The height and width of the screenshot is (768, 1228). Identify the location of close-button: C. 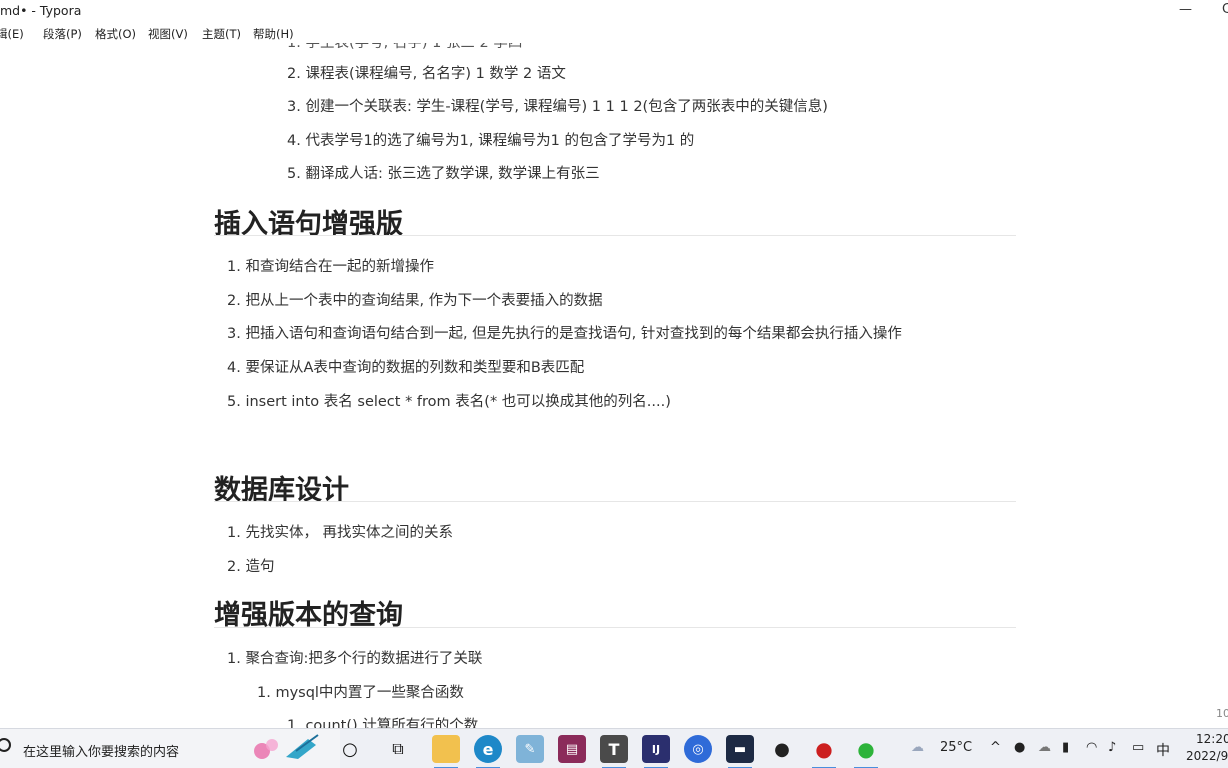
(1225, 9).